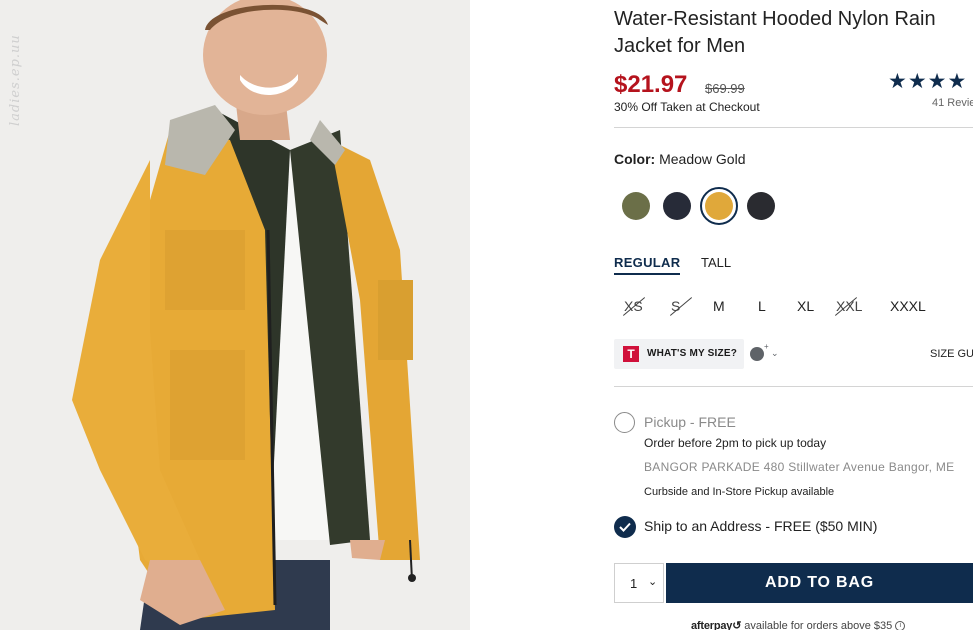  Describe the element at coordinates (690, 422) in the screenshot. I see `pickup-title: Pickup - FREE` at that location.